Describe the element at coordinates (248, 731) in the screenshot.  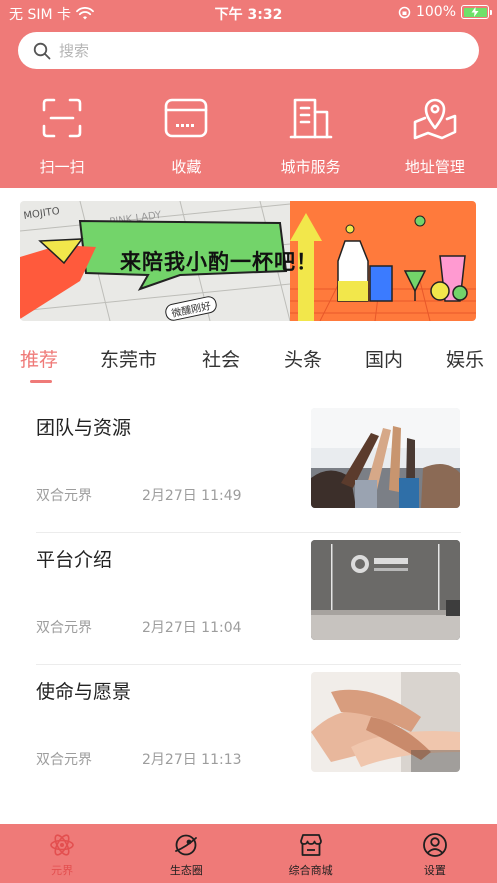
I see `news-item: 使命与愿景 双合元界 2月27日 11:13` at that location.